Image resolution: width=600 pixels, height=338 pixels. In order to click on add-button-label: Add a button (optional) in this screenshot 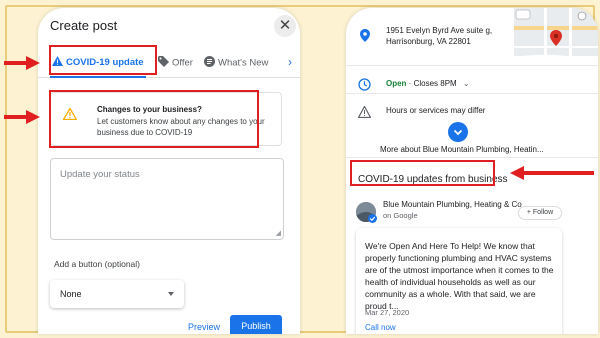, I will do `click(97, 264)`.